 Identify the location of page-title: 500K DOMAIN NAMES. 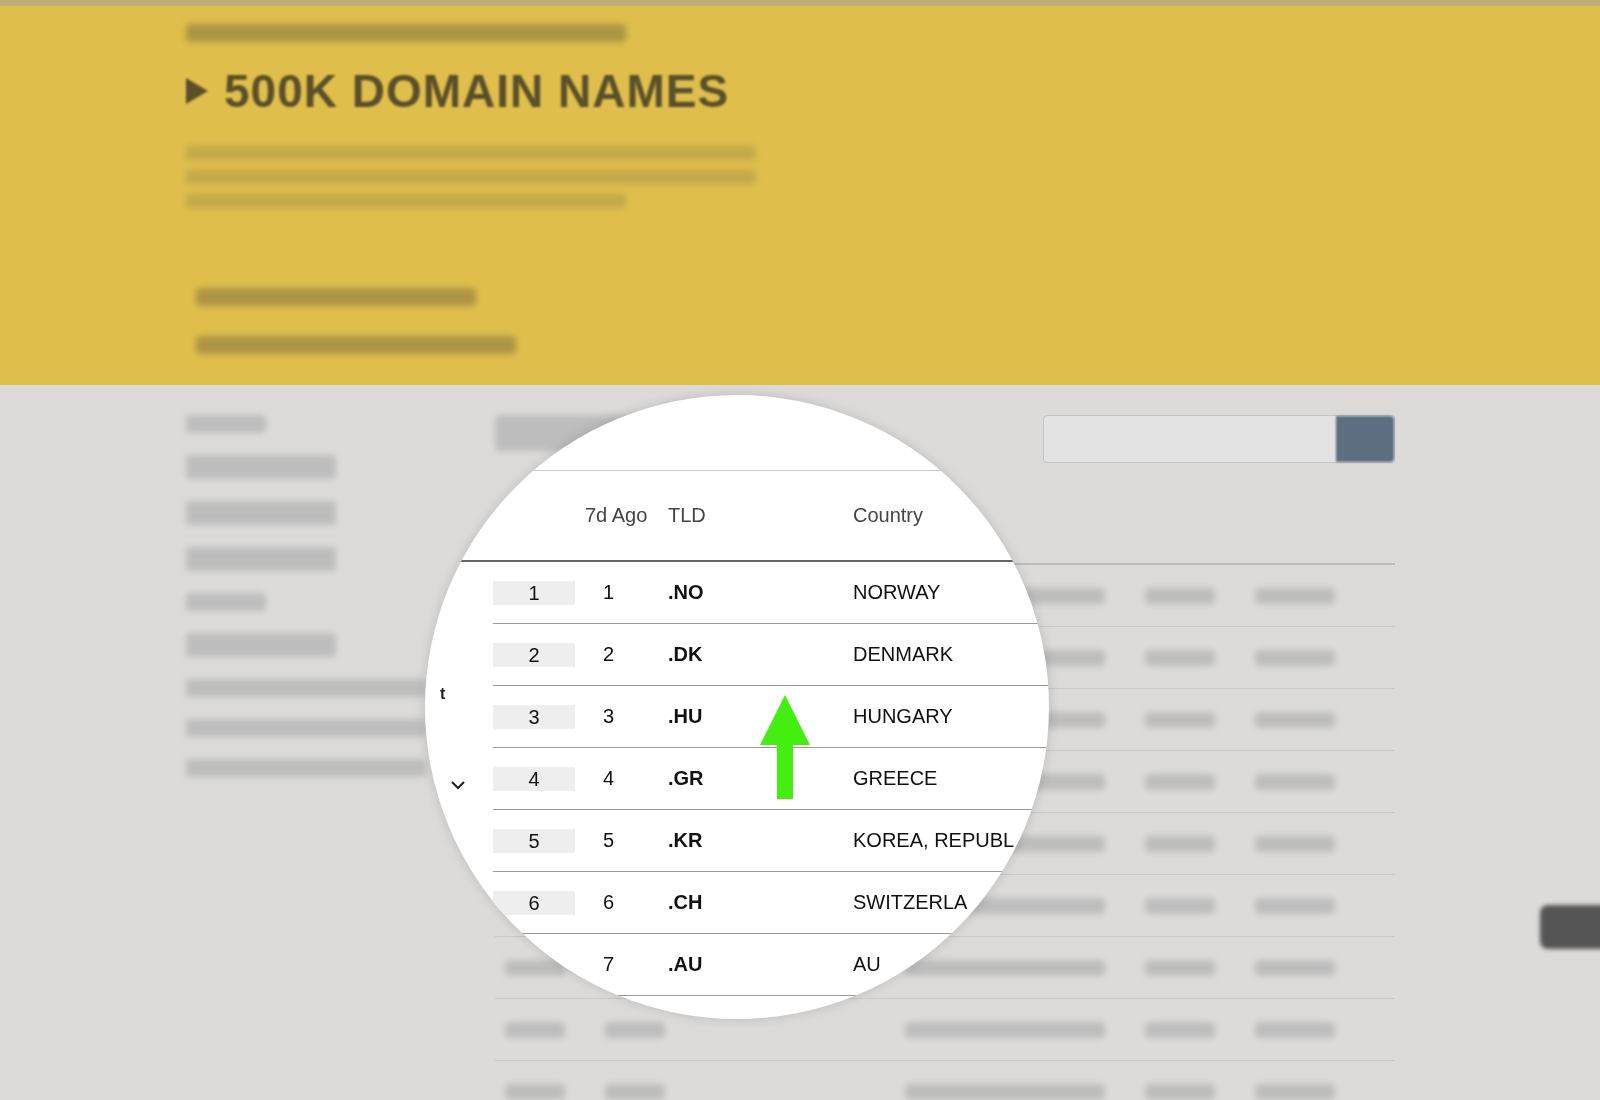
(477, 91).